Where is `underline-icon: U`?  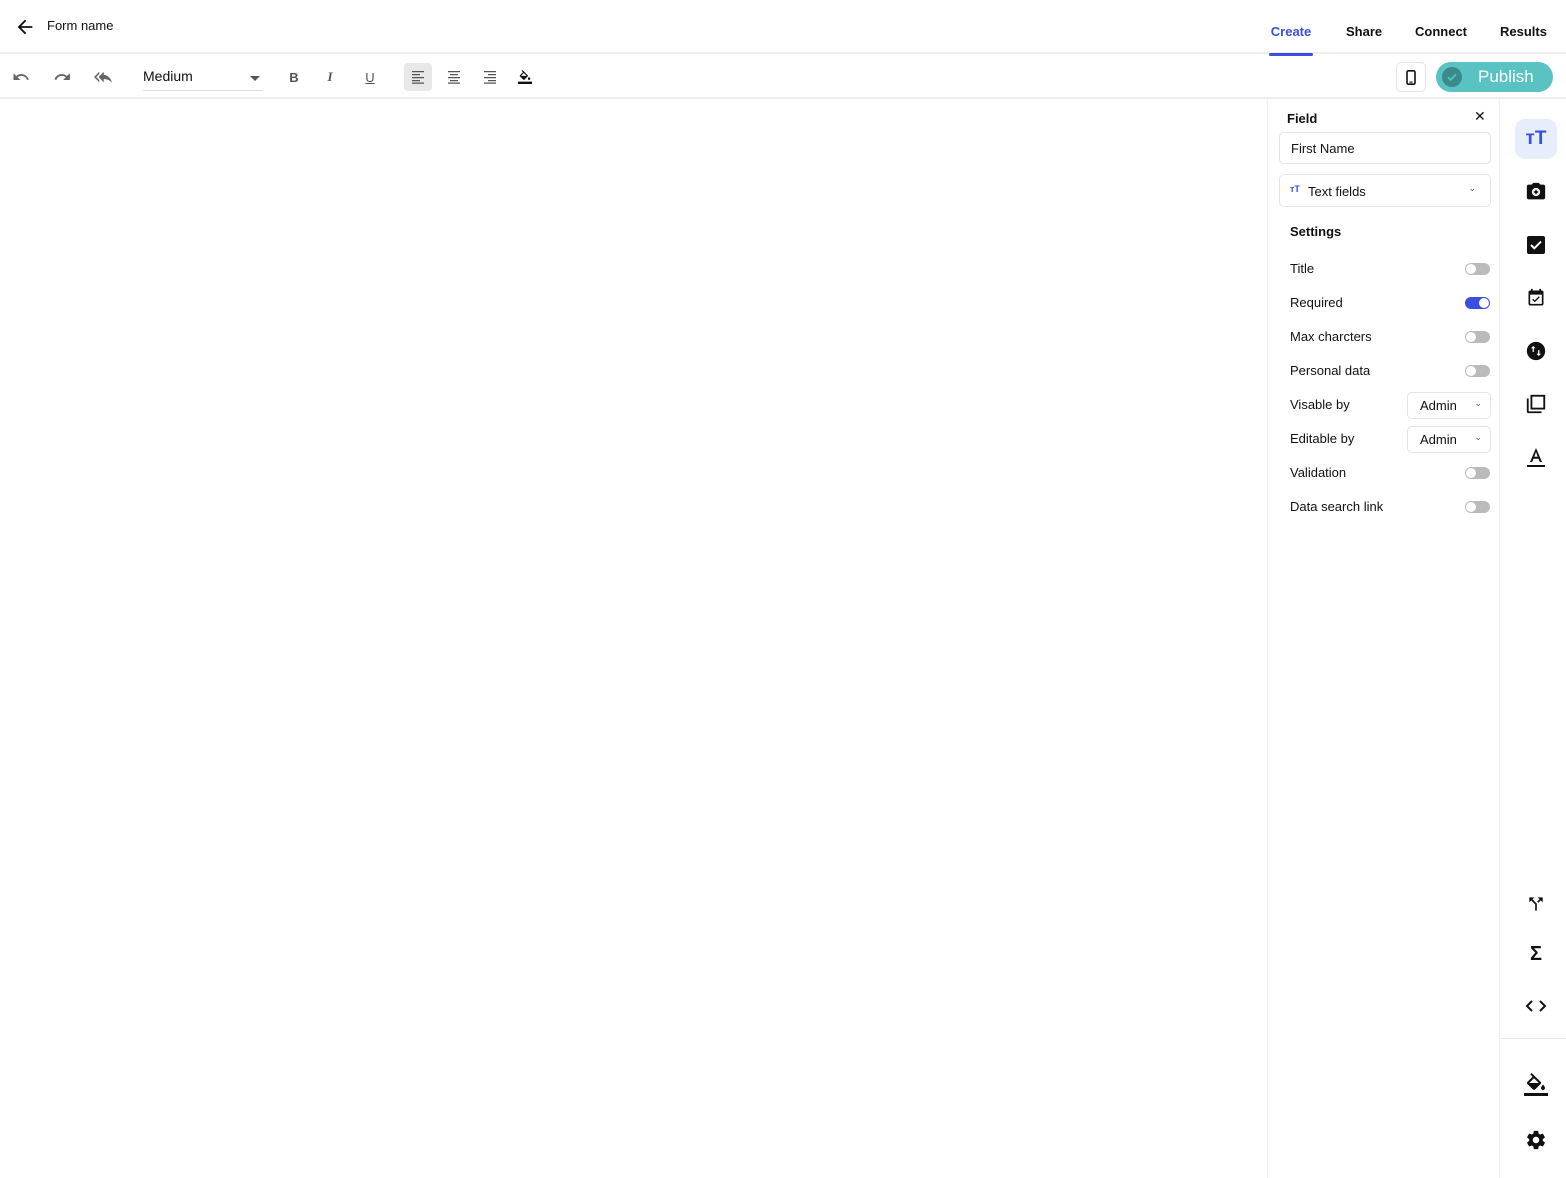 underline-icon: U is located at coordinates (370, 77).